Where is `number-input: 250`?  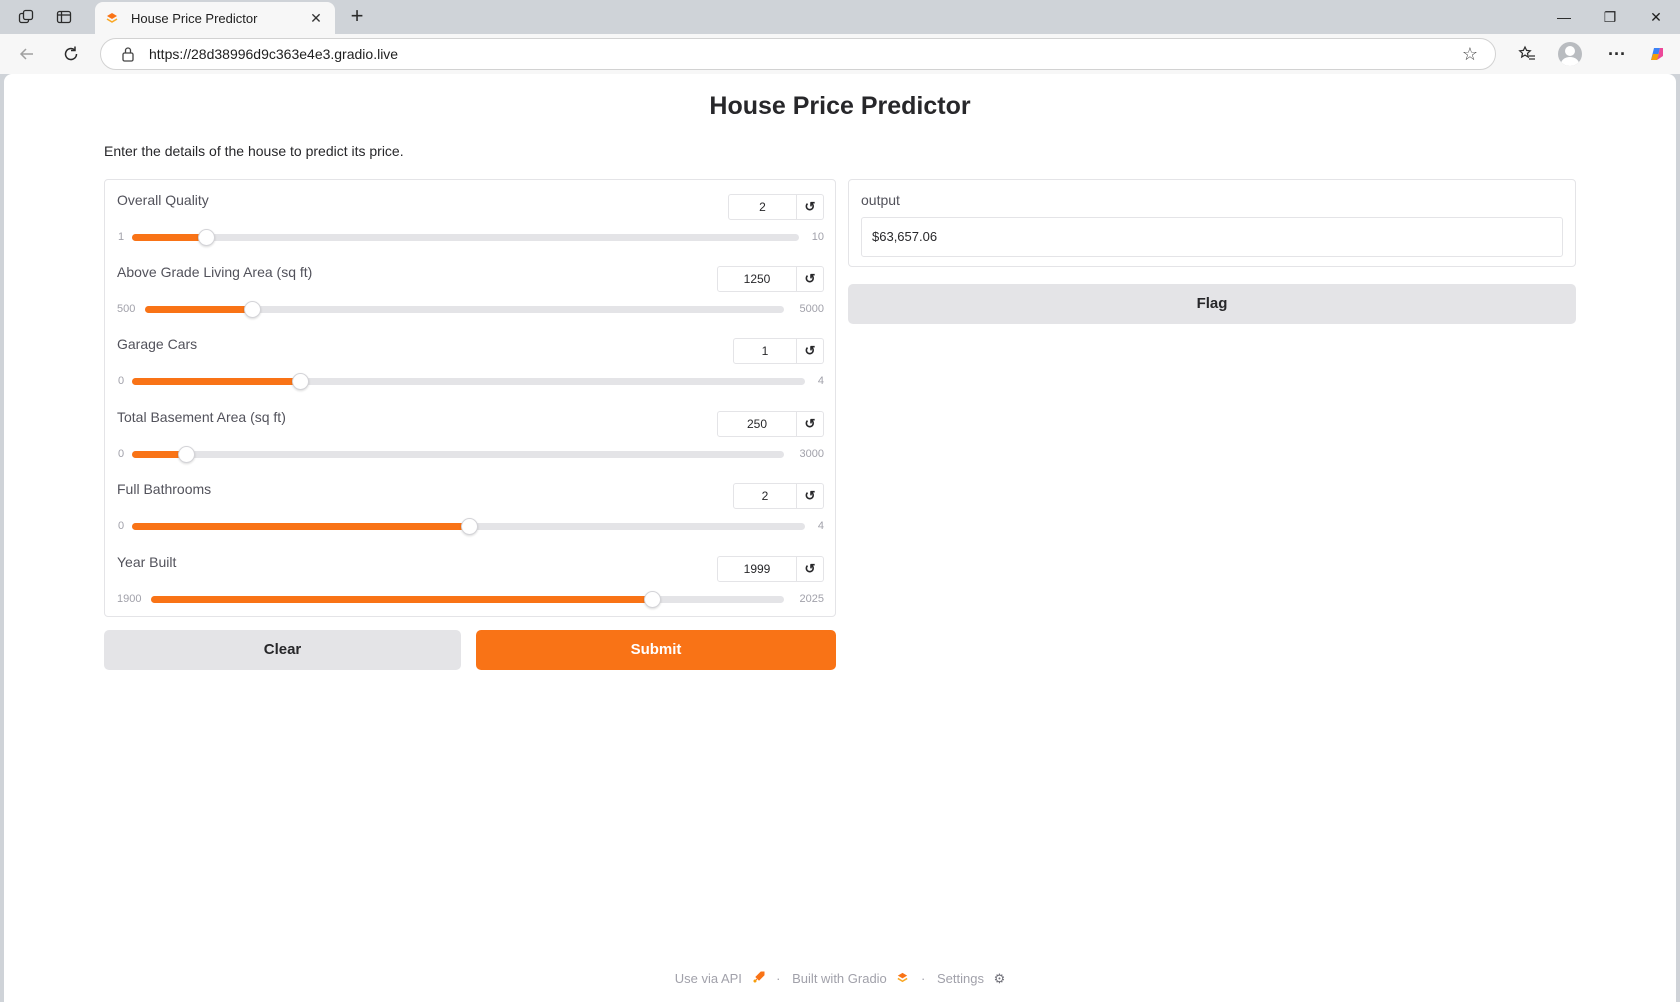
number-input: 250 is located at coordinates (757, 424).